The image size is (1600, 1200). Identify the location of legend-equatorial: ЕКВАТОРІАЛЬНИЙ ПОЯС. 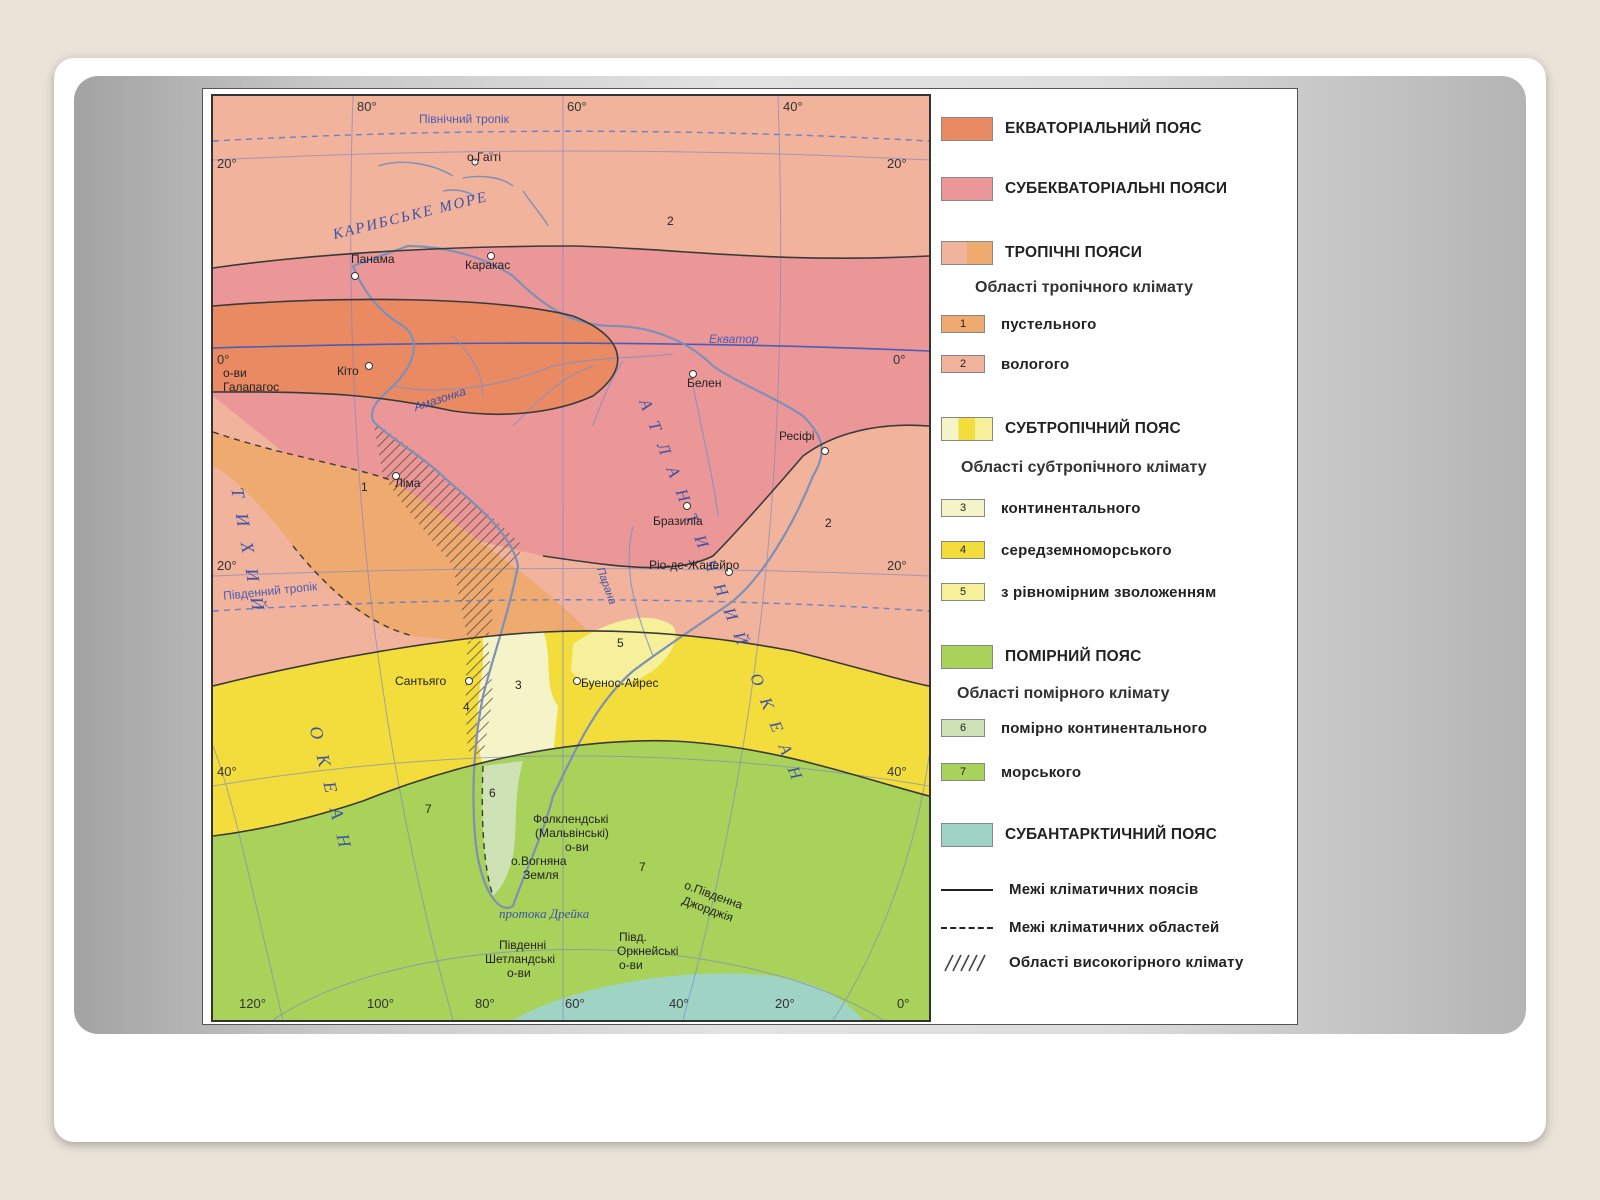
(1071, 129).